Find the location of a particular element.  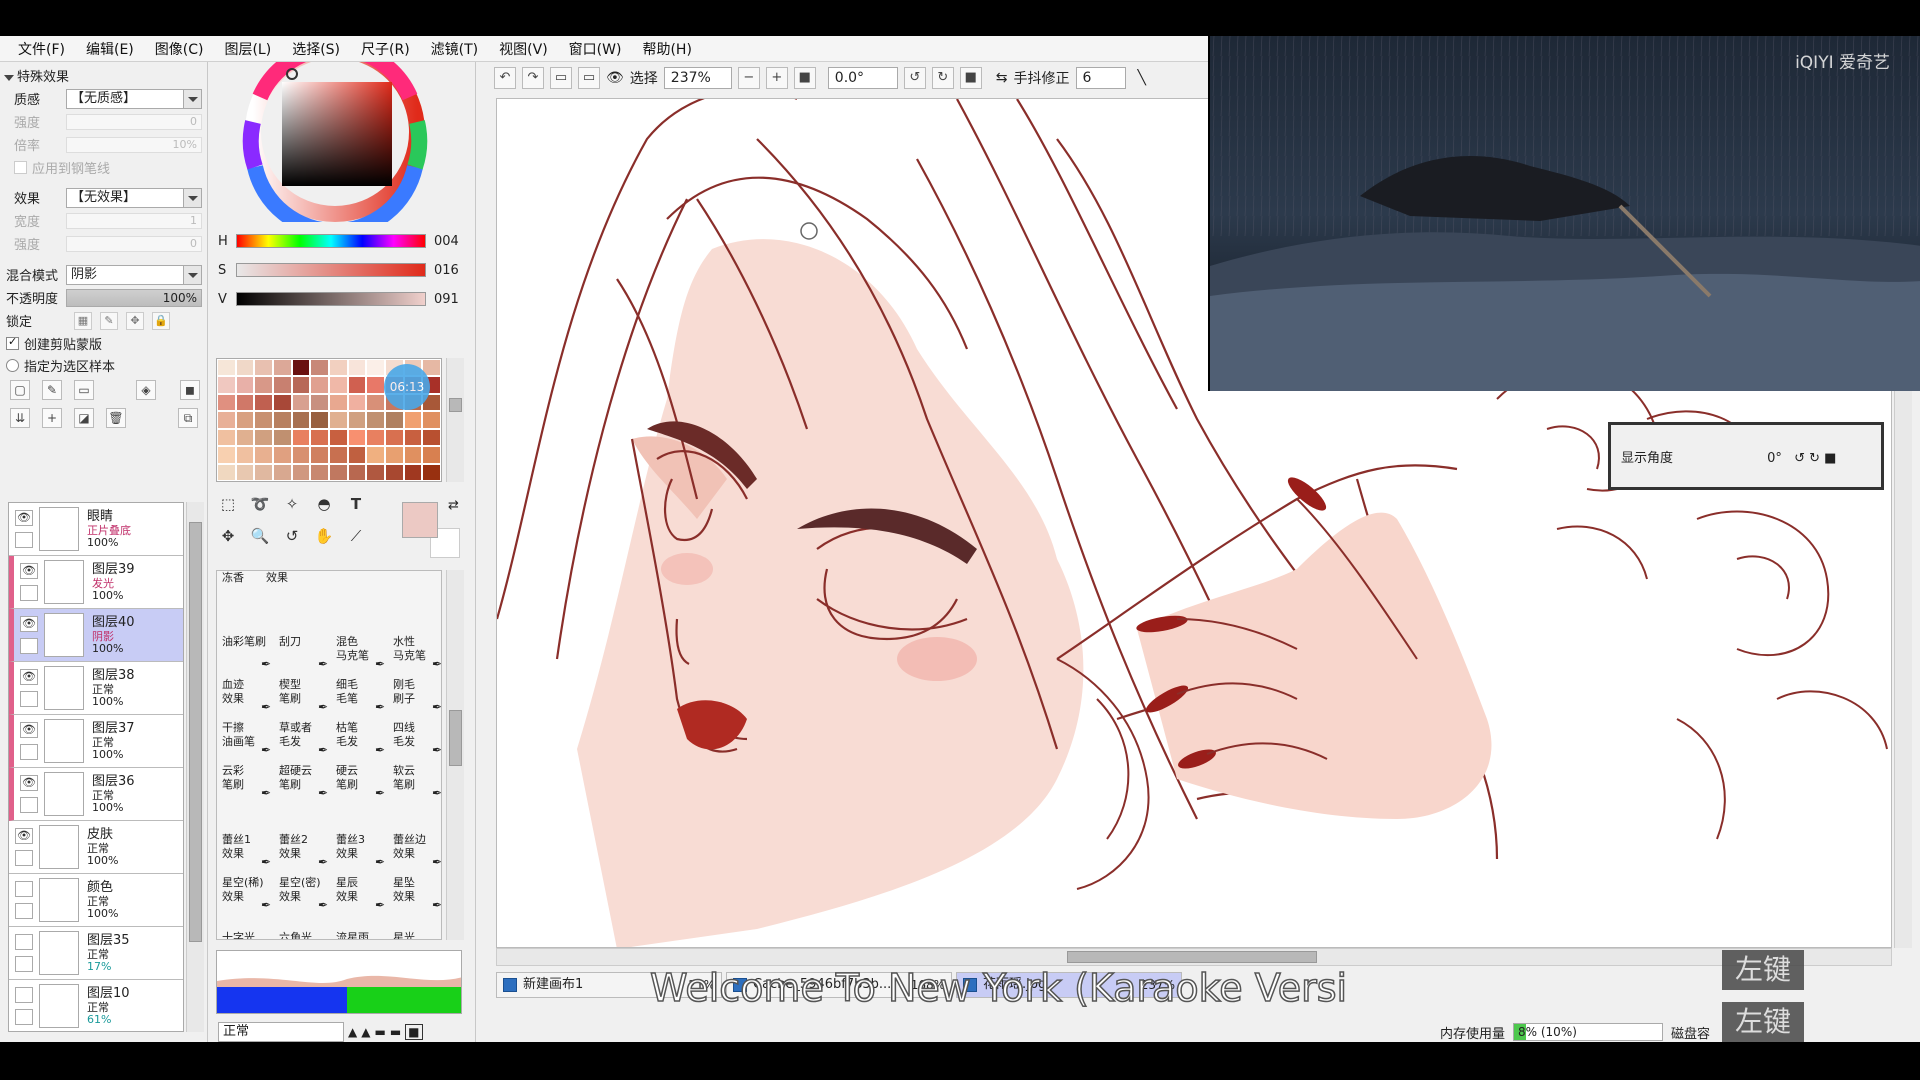

brush-cell: 干擦 油画笔 ✒ is located at coordinates (247, 740).